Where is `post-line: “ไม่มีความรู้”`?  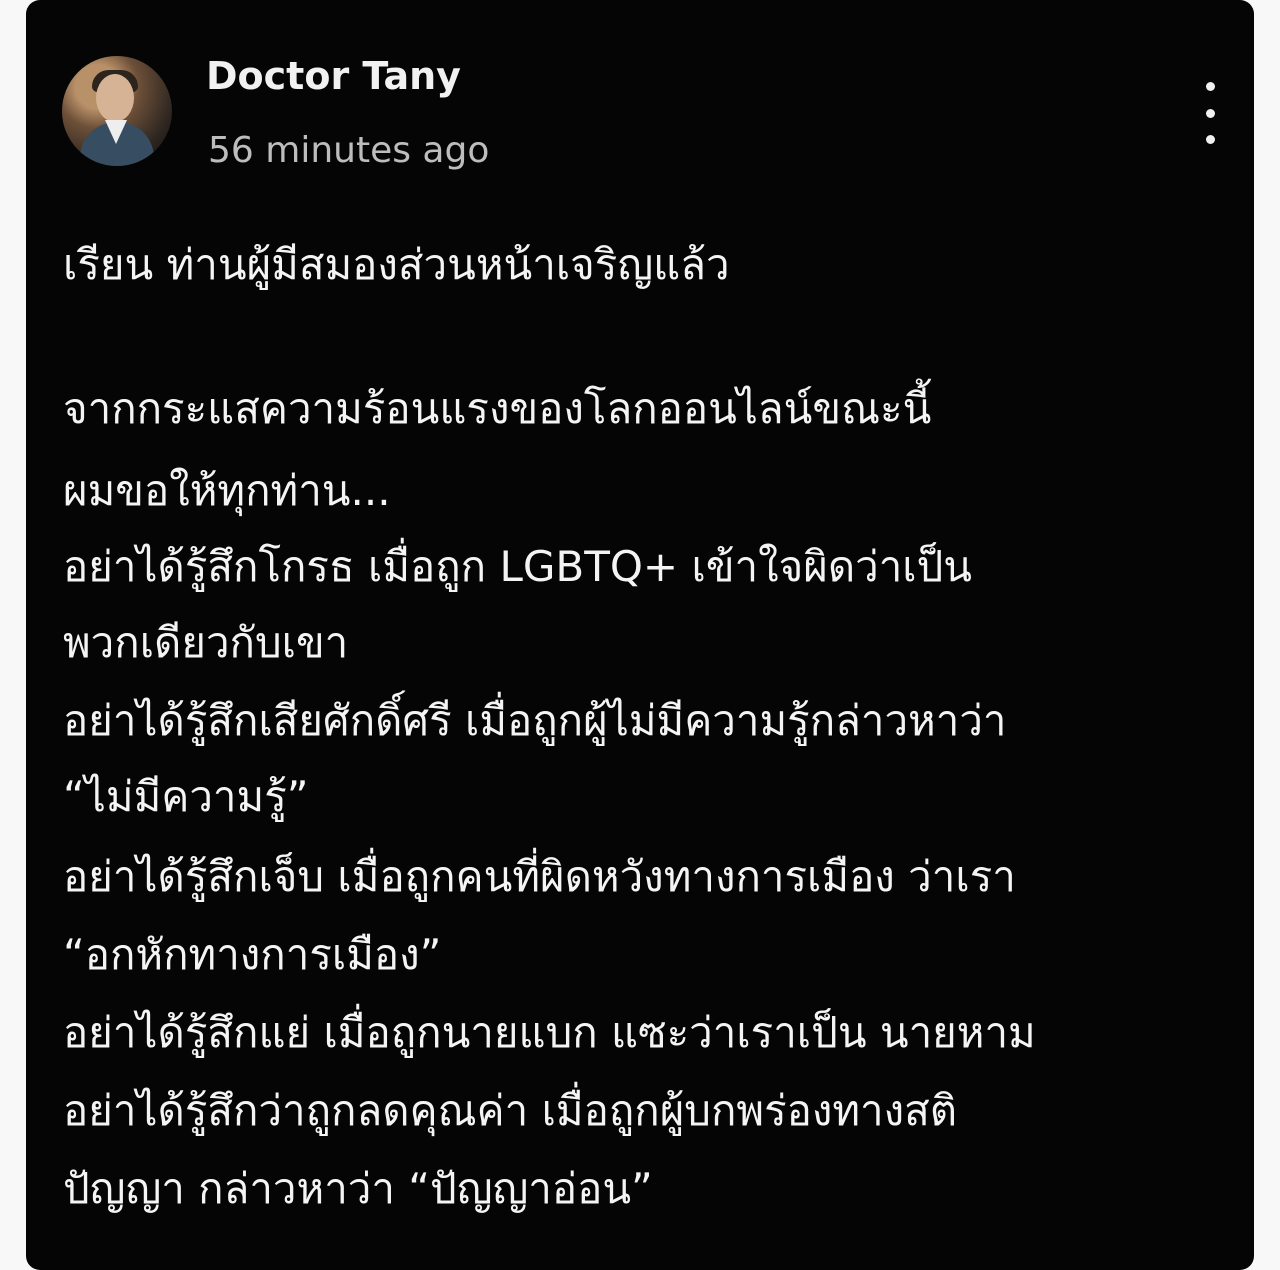 post-line: “ไม่มีความรู้” is located at coordinates (186, 796).